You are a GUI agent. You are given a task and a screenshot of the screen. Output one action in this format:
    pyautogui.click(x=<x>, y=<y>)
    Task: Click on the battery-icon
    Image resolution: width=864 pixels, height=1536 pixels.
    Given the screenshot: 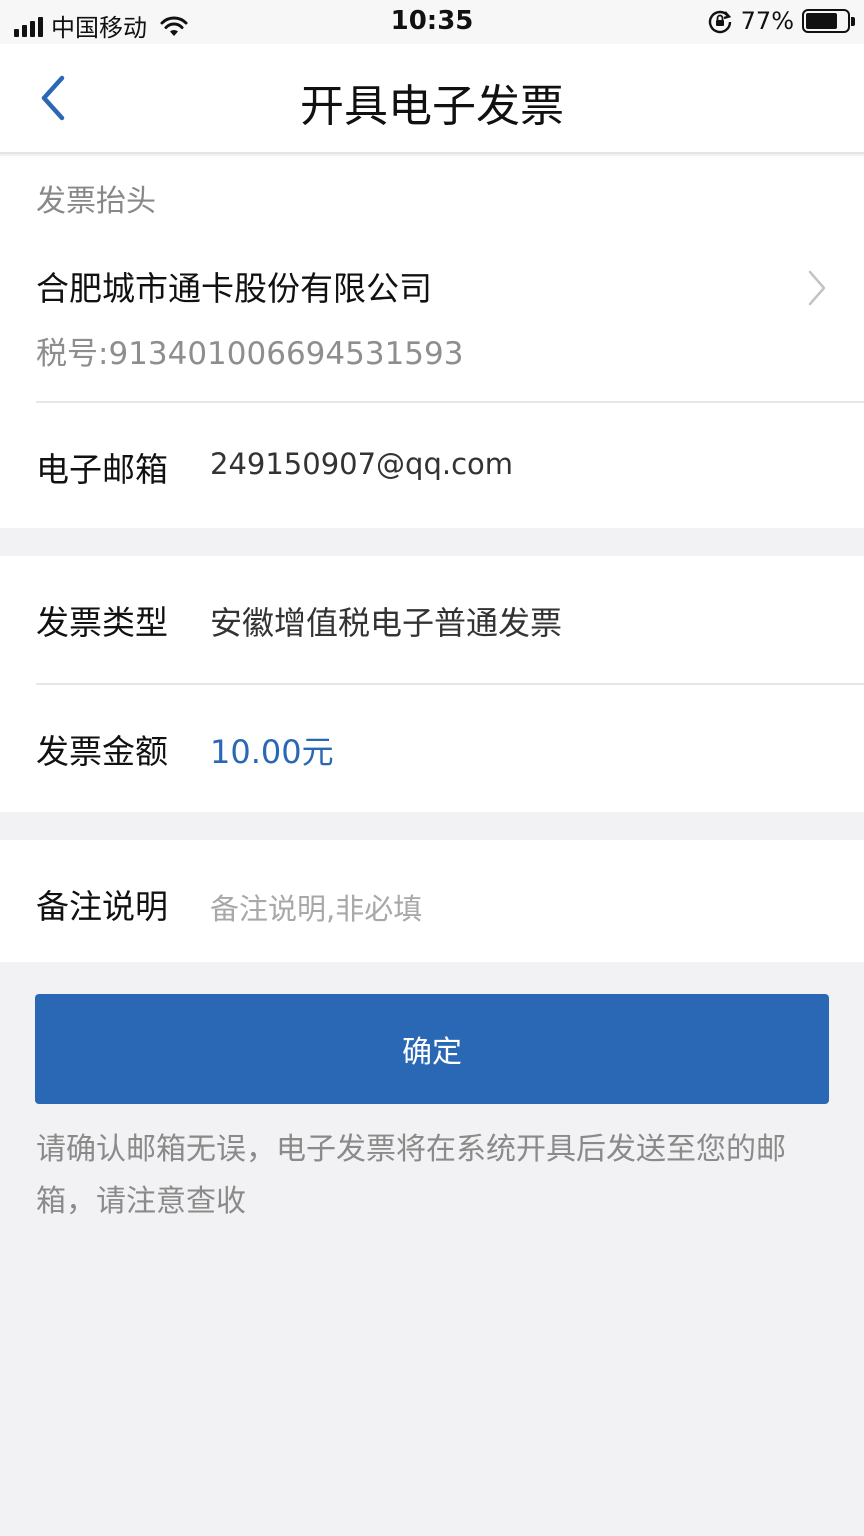 What is the action you would take?
    pyautogui.click(x=828, y=21)
    